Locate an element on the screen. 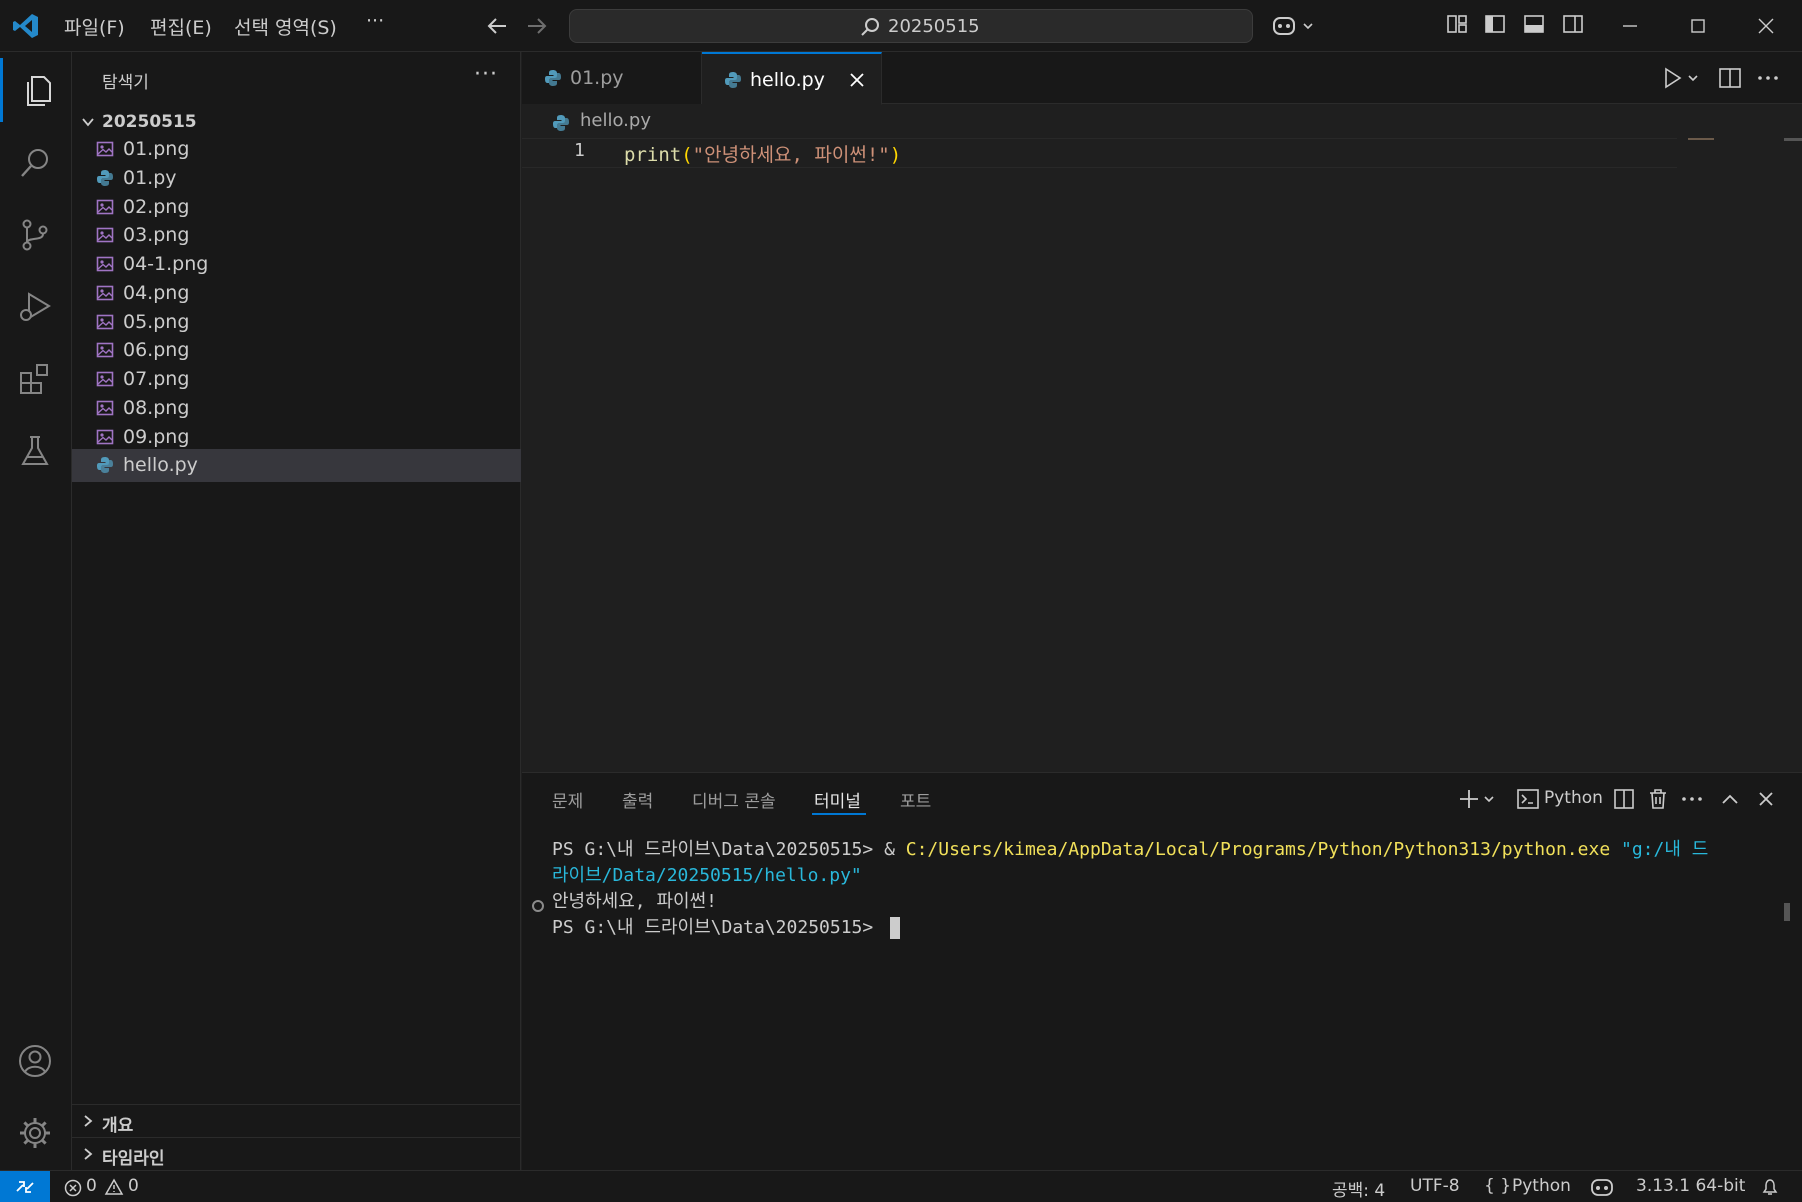 This screenshot has height=1202, width=1802. timeline-section: 타임라인 is located at coordinates (296, 1153).